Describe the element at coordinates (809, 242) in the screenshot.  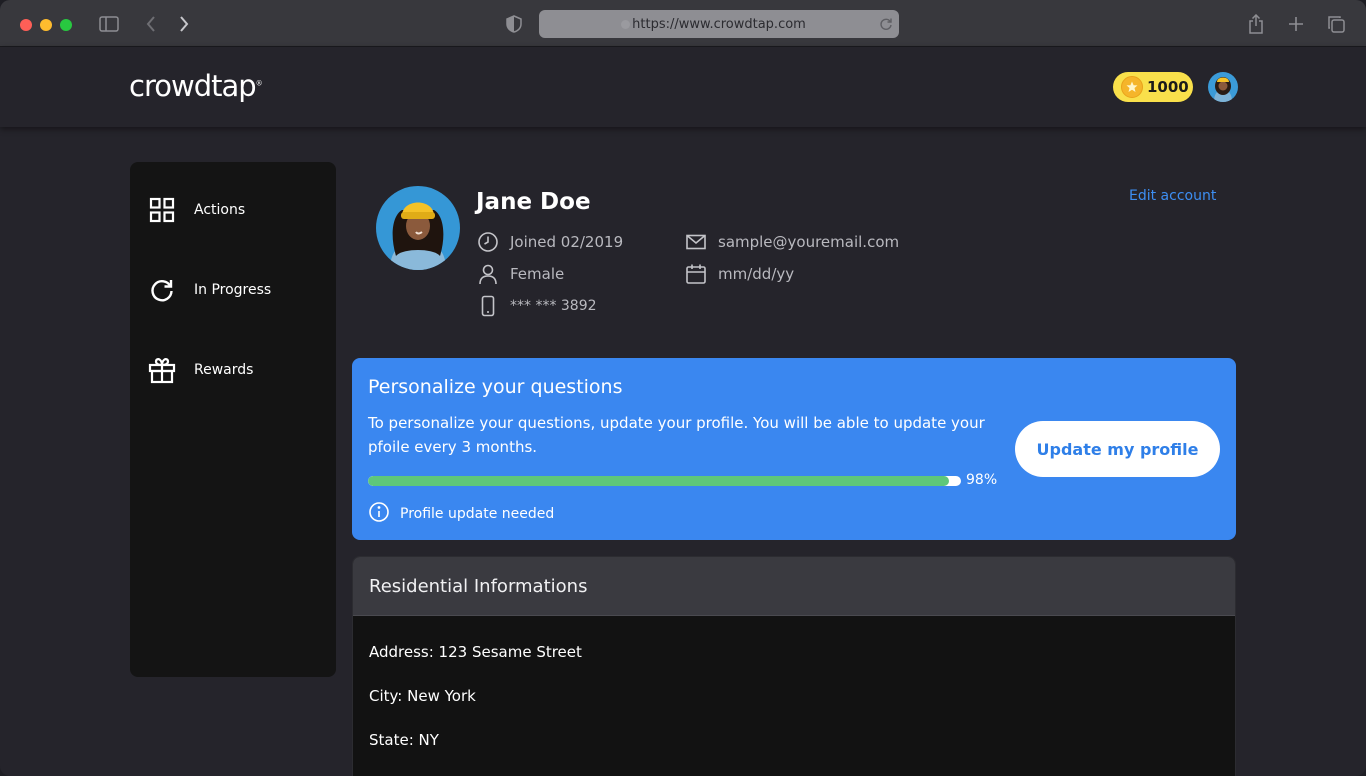
I see `email-text: sample@youremail.com` at that location.